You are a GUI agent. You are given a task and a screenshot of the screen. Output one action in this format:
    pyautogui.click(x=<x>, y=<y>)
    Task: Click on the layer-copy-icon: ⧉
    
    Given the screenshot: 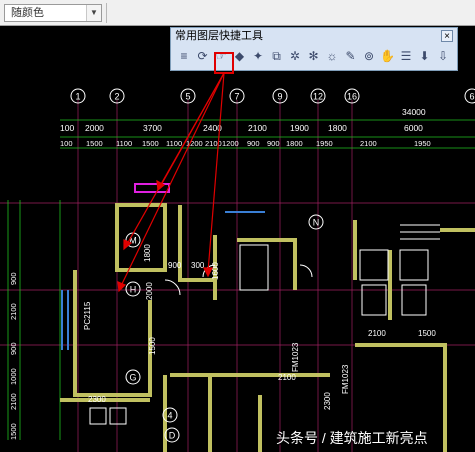 What is the action you would take?
    pyautogui.click(x=277, y=56)
    